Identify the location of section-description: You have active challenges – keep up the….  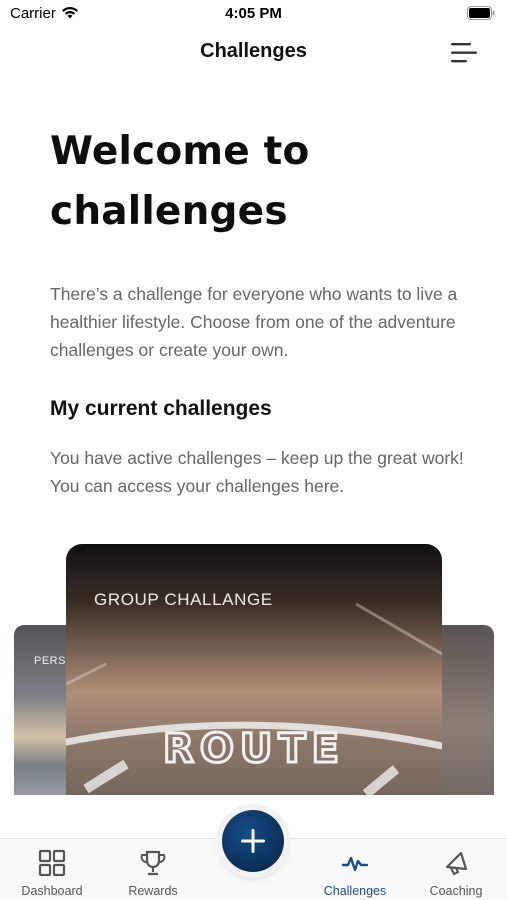
(257, 472).